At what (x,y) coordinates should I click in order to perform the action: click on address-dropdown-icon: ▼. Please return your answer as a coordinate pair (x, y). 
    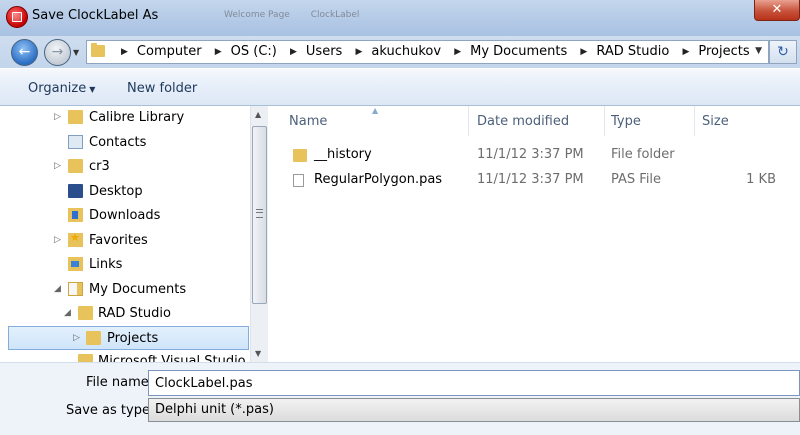
    Looking at the image, I should click on (758, 51).